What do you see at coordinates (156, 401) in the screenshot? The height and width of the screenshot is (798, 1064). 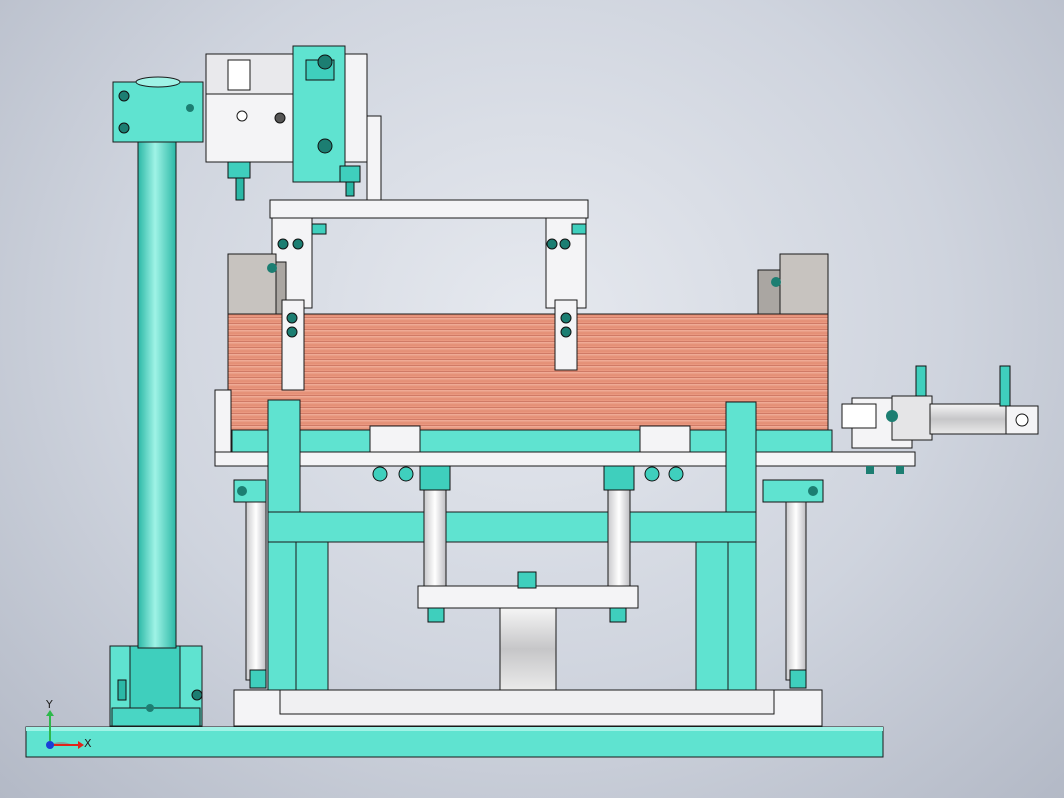 I see `left-column-post` at bounding box center [156, 401].